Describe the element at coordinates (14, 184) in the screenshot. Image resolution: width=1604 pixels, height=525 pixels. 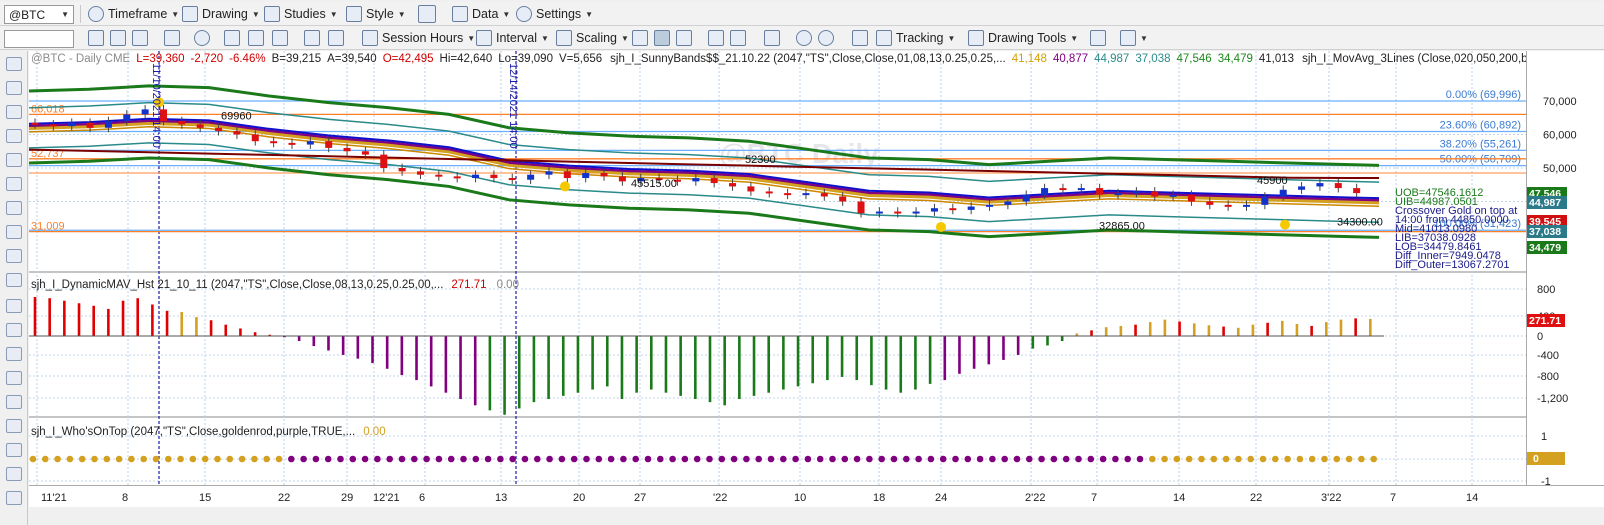
I see `channel-tool-icon` at that location.